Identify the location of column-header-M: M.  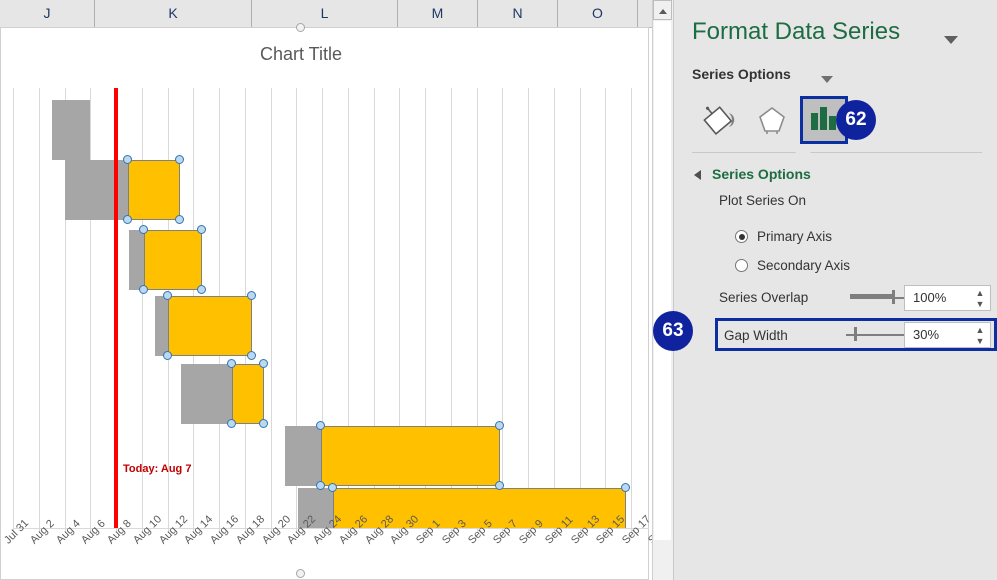
(438, 13).